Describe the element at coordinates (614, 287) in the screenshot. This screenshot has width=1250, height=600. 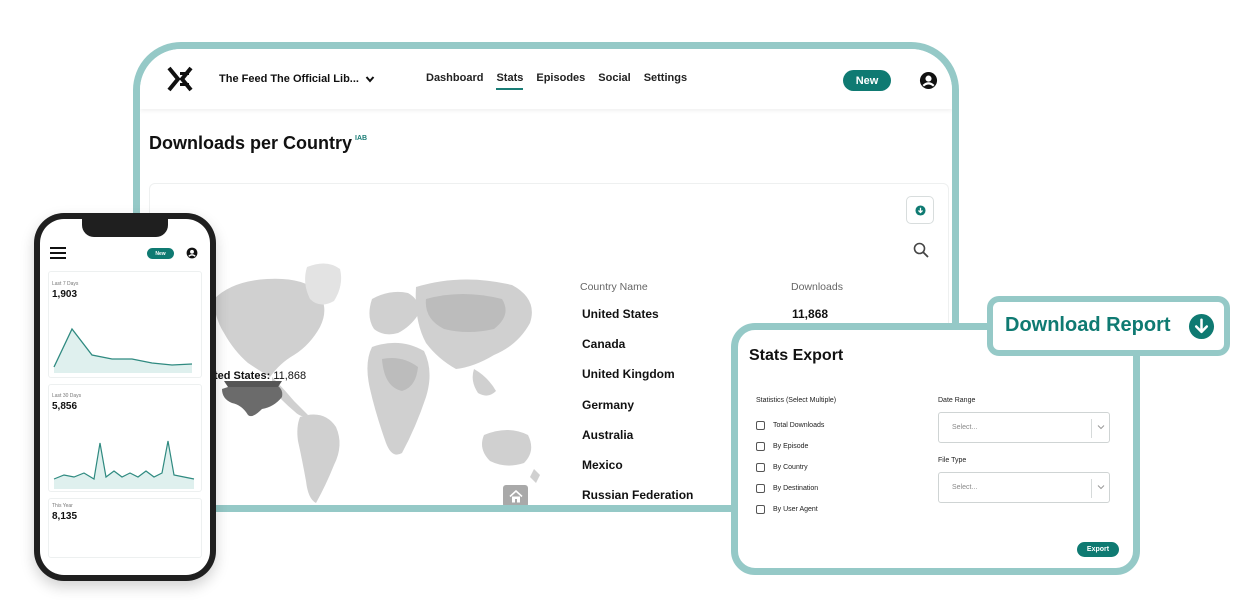
I see `column-header-country: Country Name` at that location.